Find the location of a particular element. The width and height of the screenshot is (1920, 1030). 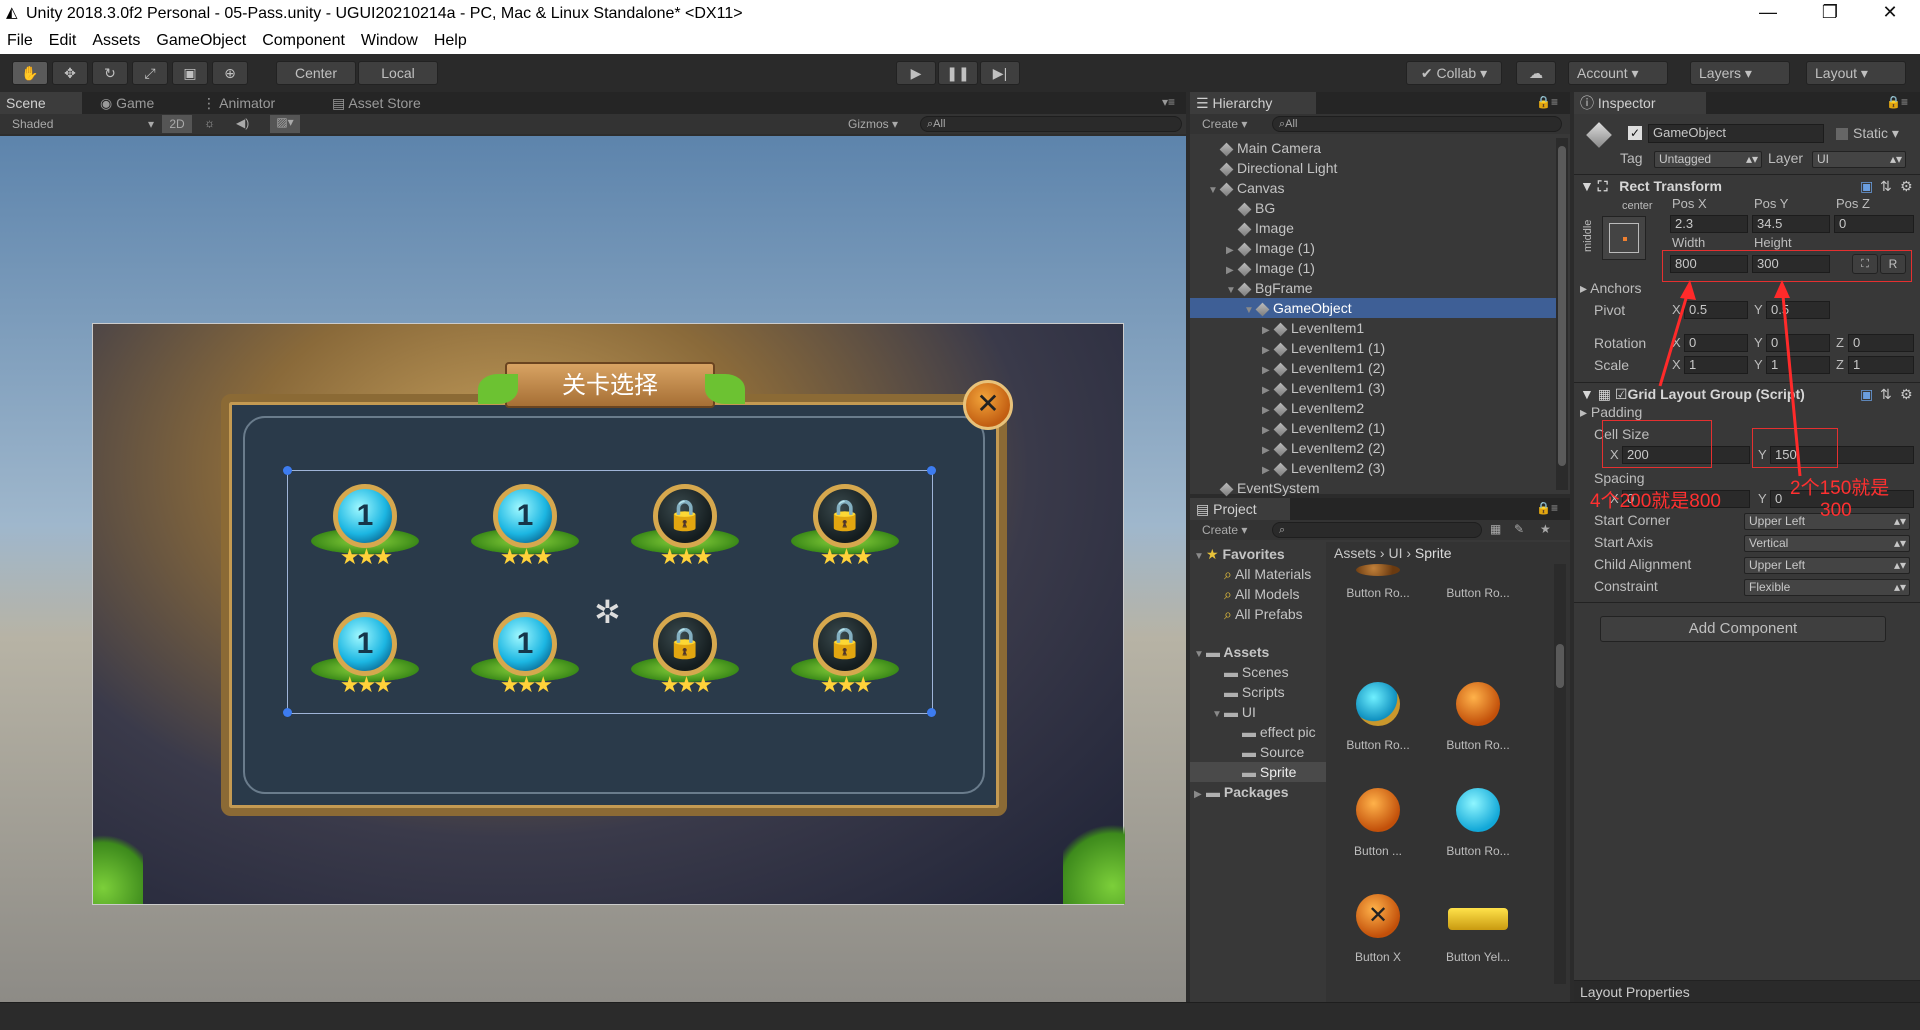

annotation-width-note: 4个200就是800 is located at coordinates (1655, 501).